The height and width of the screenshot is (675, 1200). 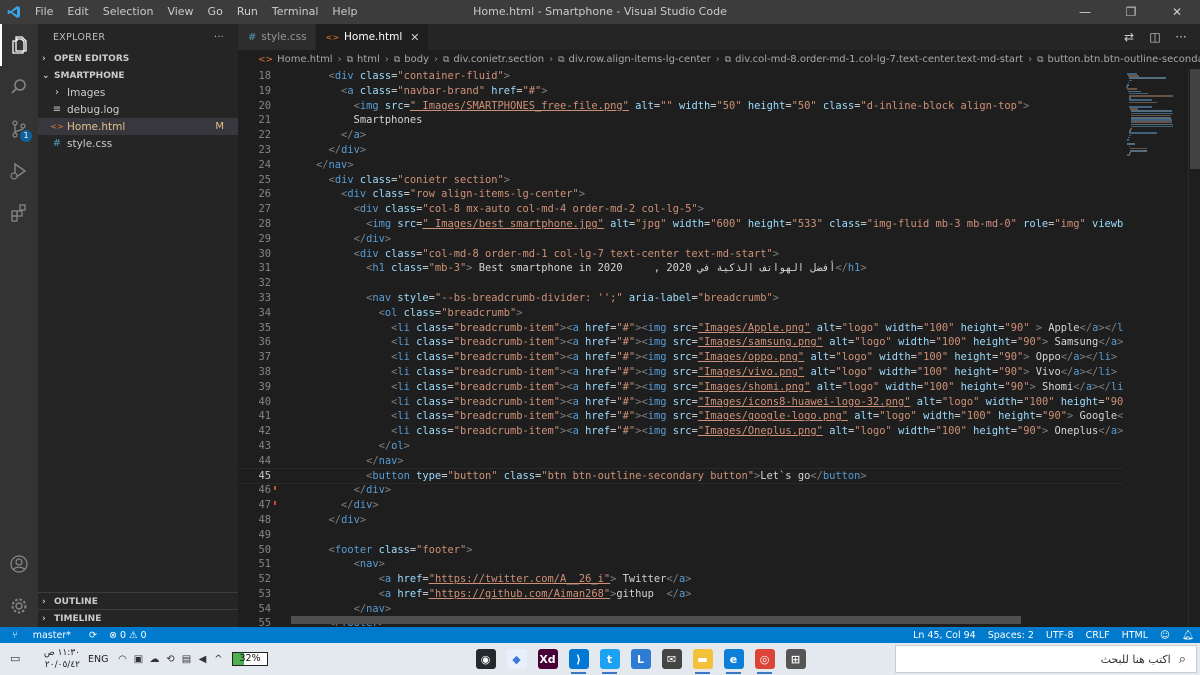 What do you see at coordinates (93, 635) in the screenshot?
I see `sync-icon: ⟳` at bounding box center [93, 635].